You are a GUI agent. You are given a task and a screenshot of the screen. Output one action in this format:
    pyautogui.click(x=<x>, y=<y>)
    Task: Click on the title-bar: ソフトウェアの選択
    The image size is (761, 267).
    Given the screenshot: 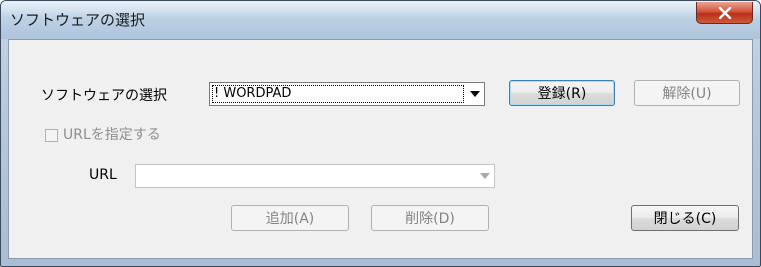 What is the action you would take?
    pyautogui.click(x=380, y=20)
    